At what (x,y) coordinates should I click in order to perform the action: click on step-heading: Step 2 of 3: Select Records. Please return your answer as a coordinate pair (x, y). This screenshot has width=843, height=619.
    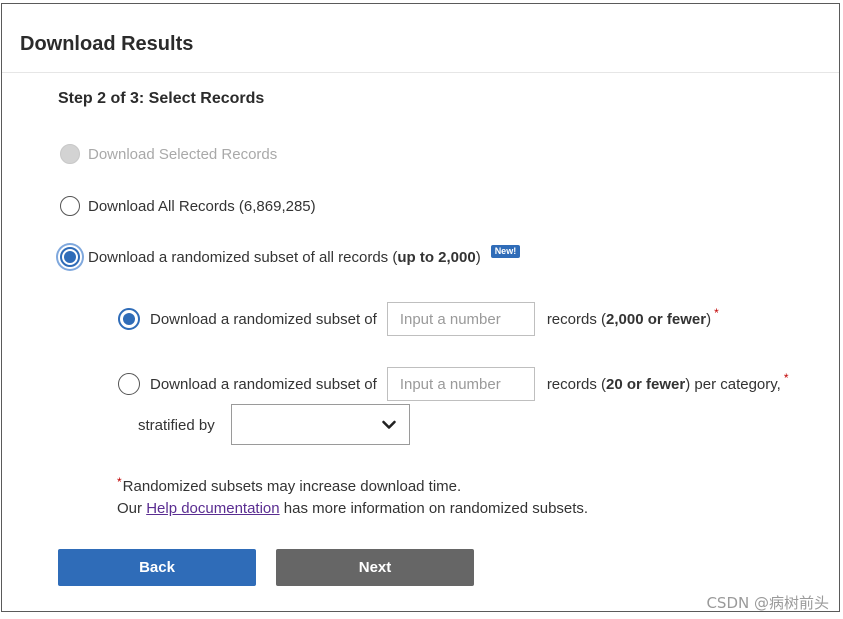
    Looking at the image, I should click on (161, 98).